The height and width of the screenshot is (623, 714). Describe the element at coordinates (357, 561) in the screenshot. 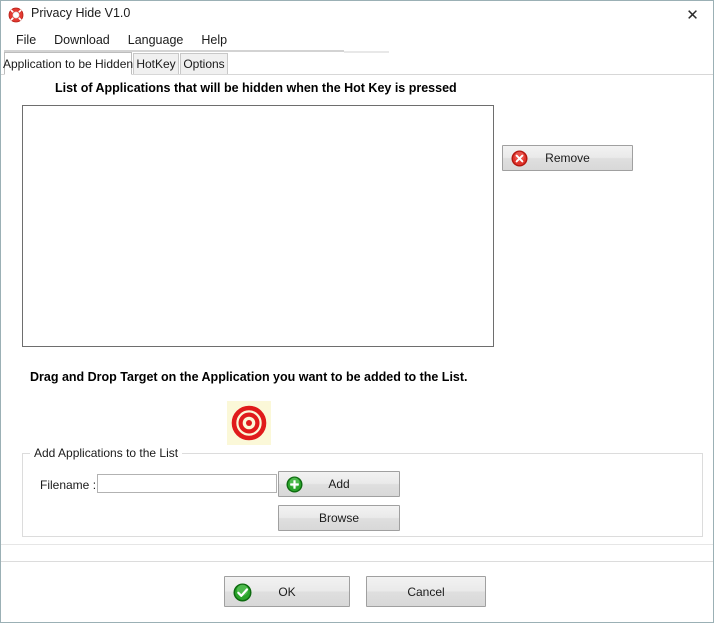

I see `content-divider` at that location.